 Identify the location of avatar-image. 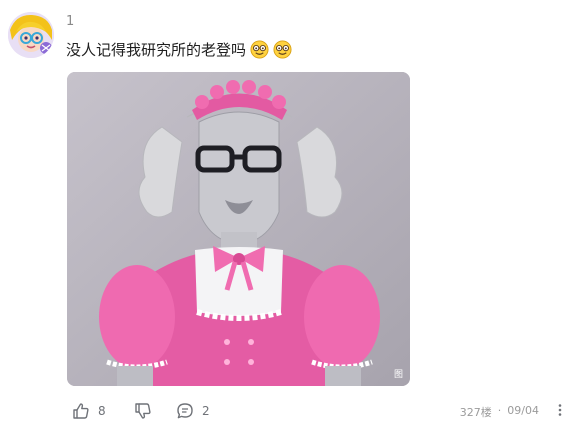
(31, 35).